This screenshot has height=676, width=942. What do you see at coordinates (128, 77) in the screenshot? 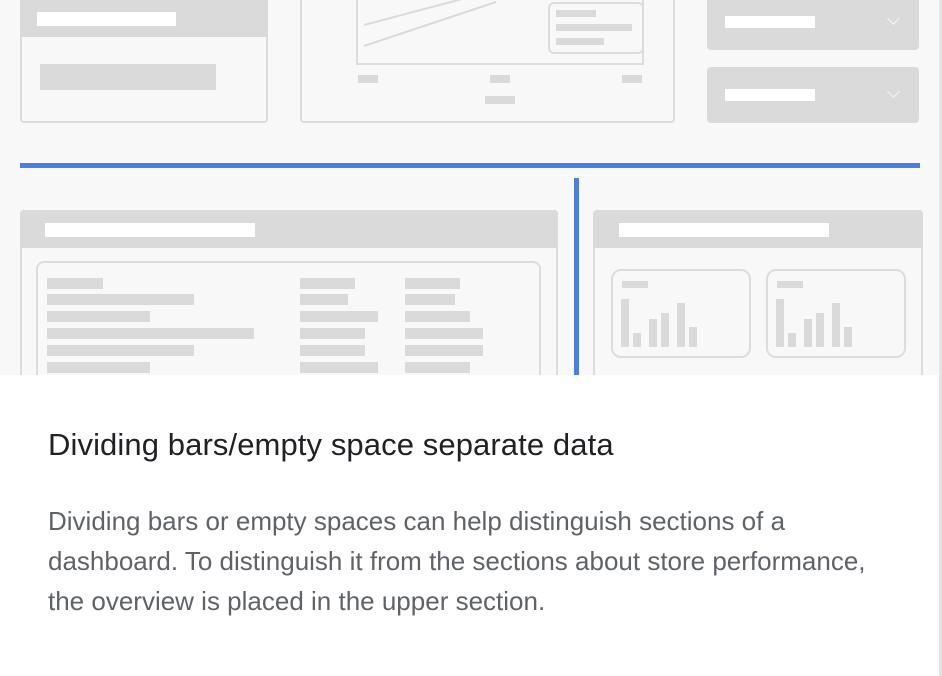
I see `overview-card-value-bar` at bounding box center [128, 77].